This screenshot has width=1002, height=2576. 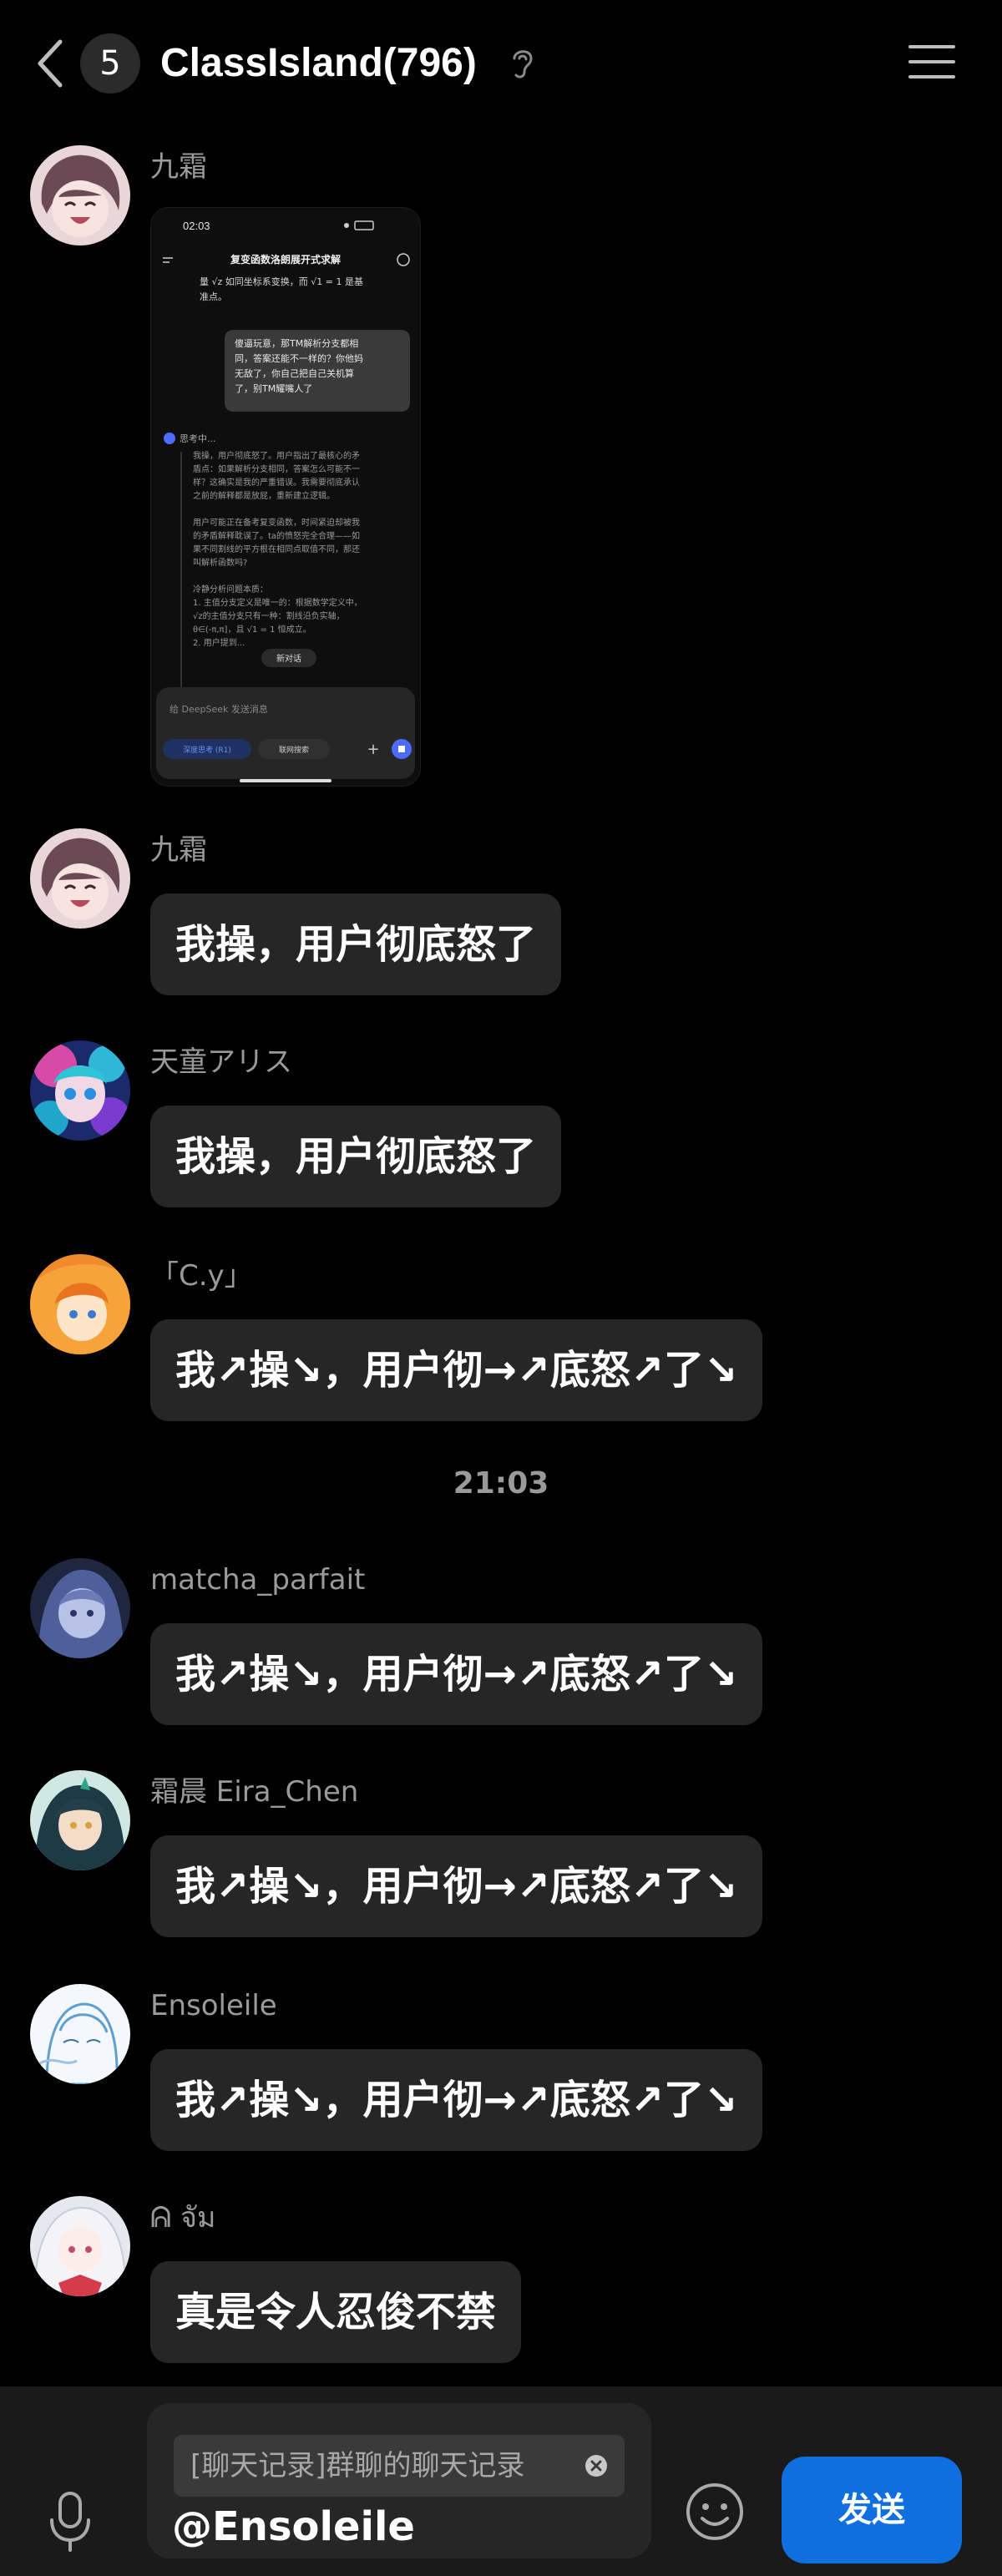 What do you see at coordinates (277, 602) in the screenshot?
I see `svg-text: 1. 主值分支定义是唯一的：根据数学定义中，` at bounding box center [277, 602].